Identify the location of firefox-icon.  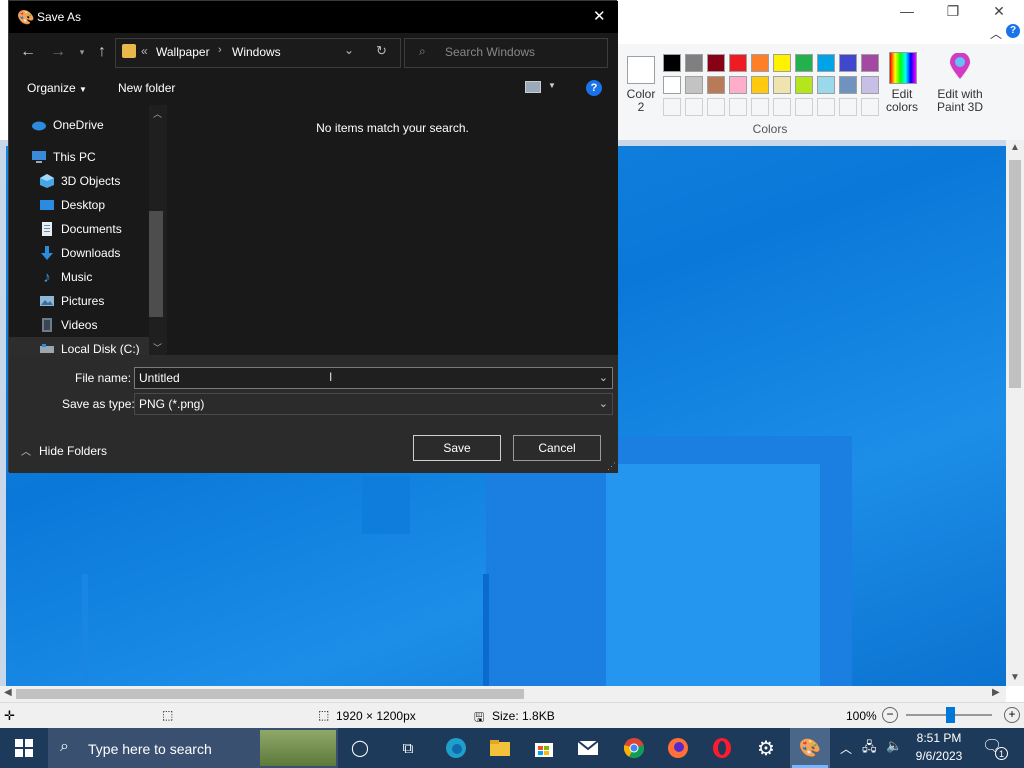
(678, 748).